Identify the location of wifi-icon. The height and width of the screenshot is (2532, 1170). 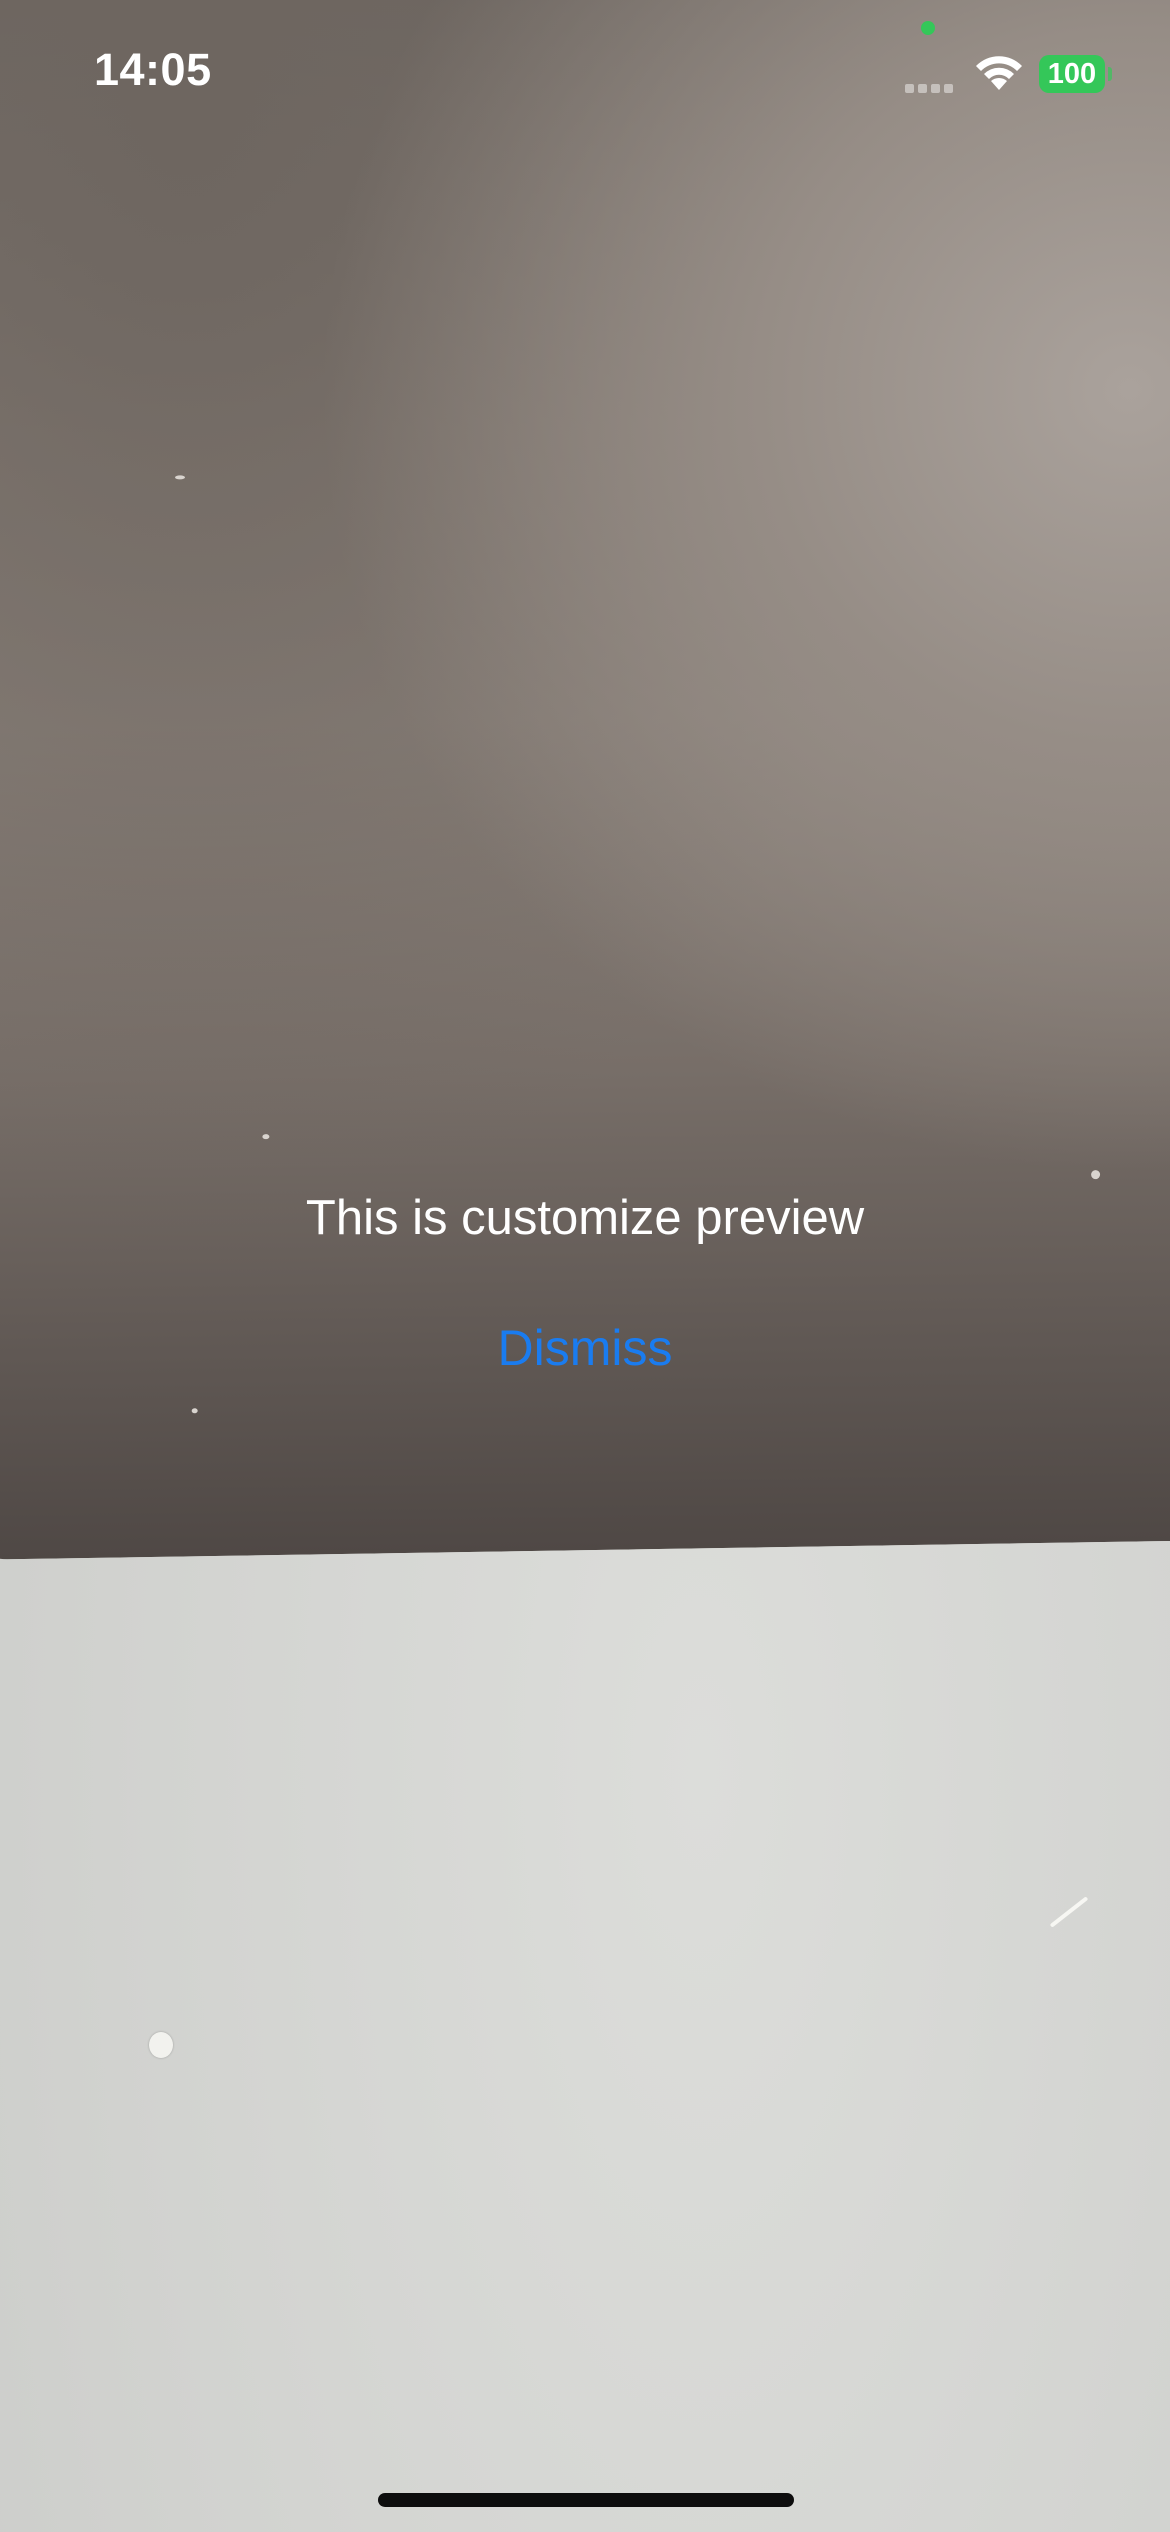
(999, 73).